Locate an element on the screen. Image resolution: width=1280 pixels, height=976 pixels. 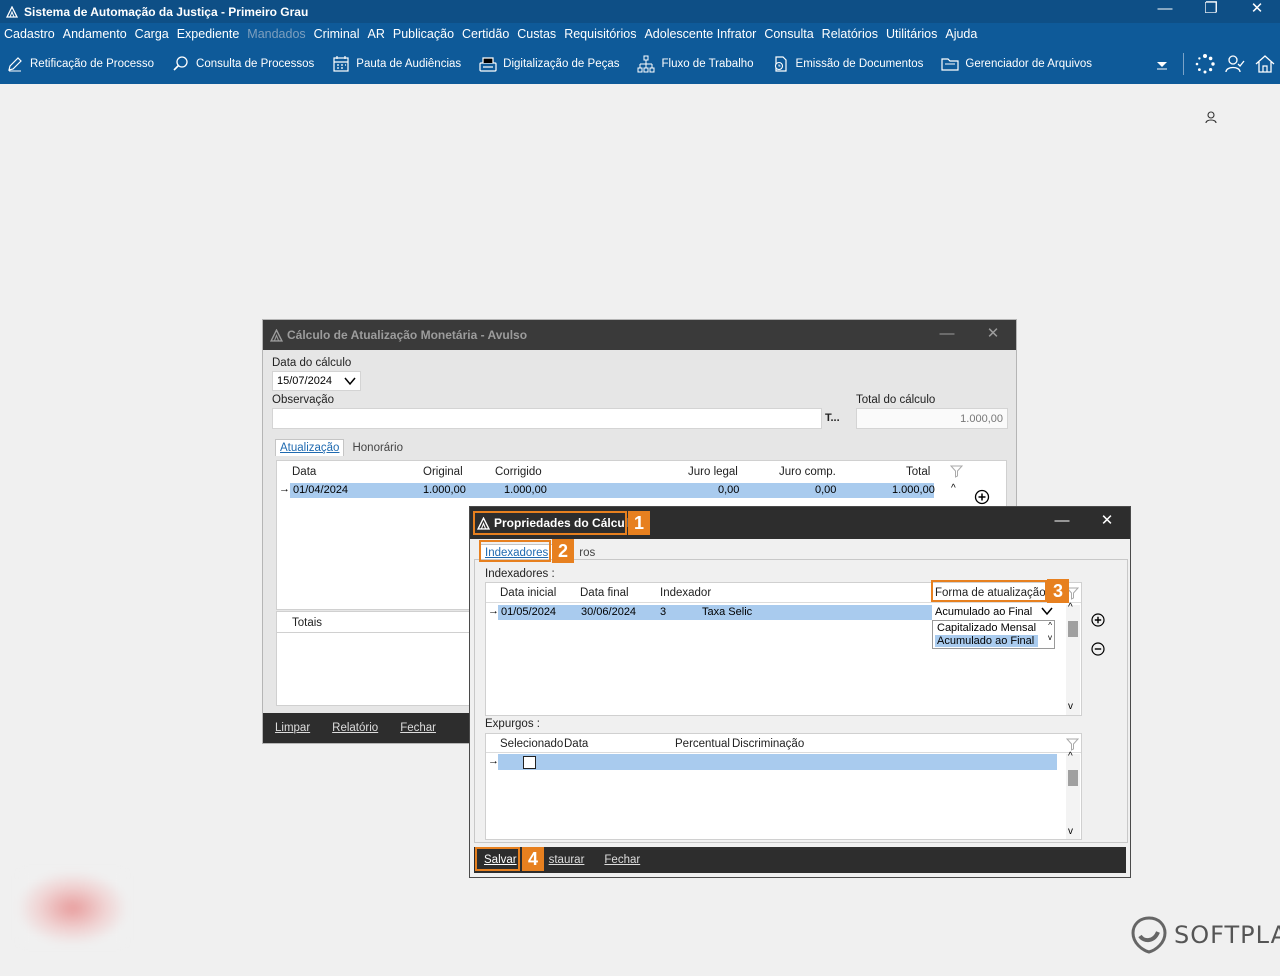
tab-honorario: Honorário is located at coordinates (377, 448).